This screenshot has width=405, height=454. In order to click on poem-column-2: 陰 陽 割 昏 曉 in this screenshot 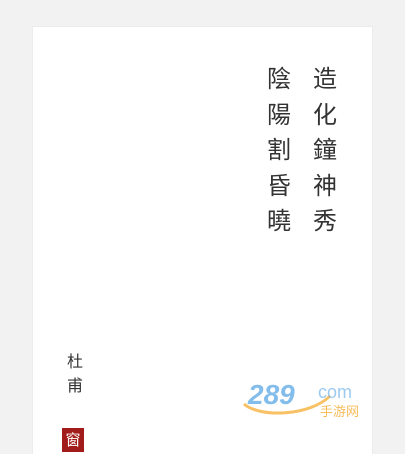, I will do `click(279, 151)`.